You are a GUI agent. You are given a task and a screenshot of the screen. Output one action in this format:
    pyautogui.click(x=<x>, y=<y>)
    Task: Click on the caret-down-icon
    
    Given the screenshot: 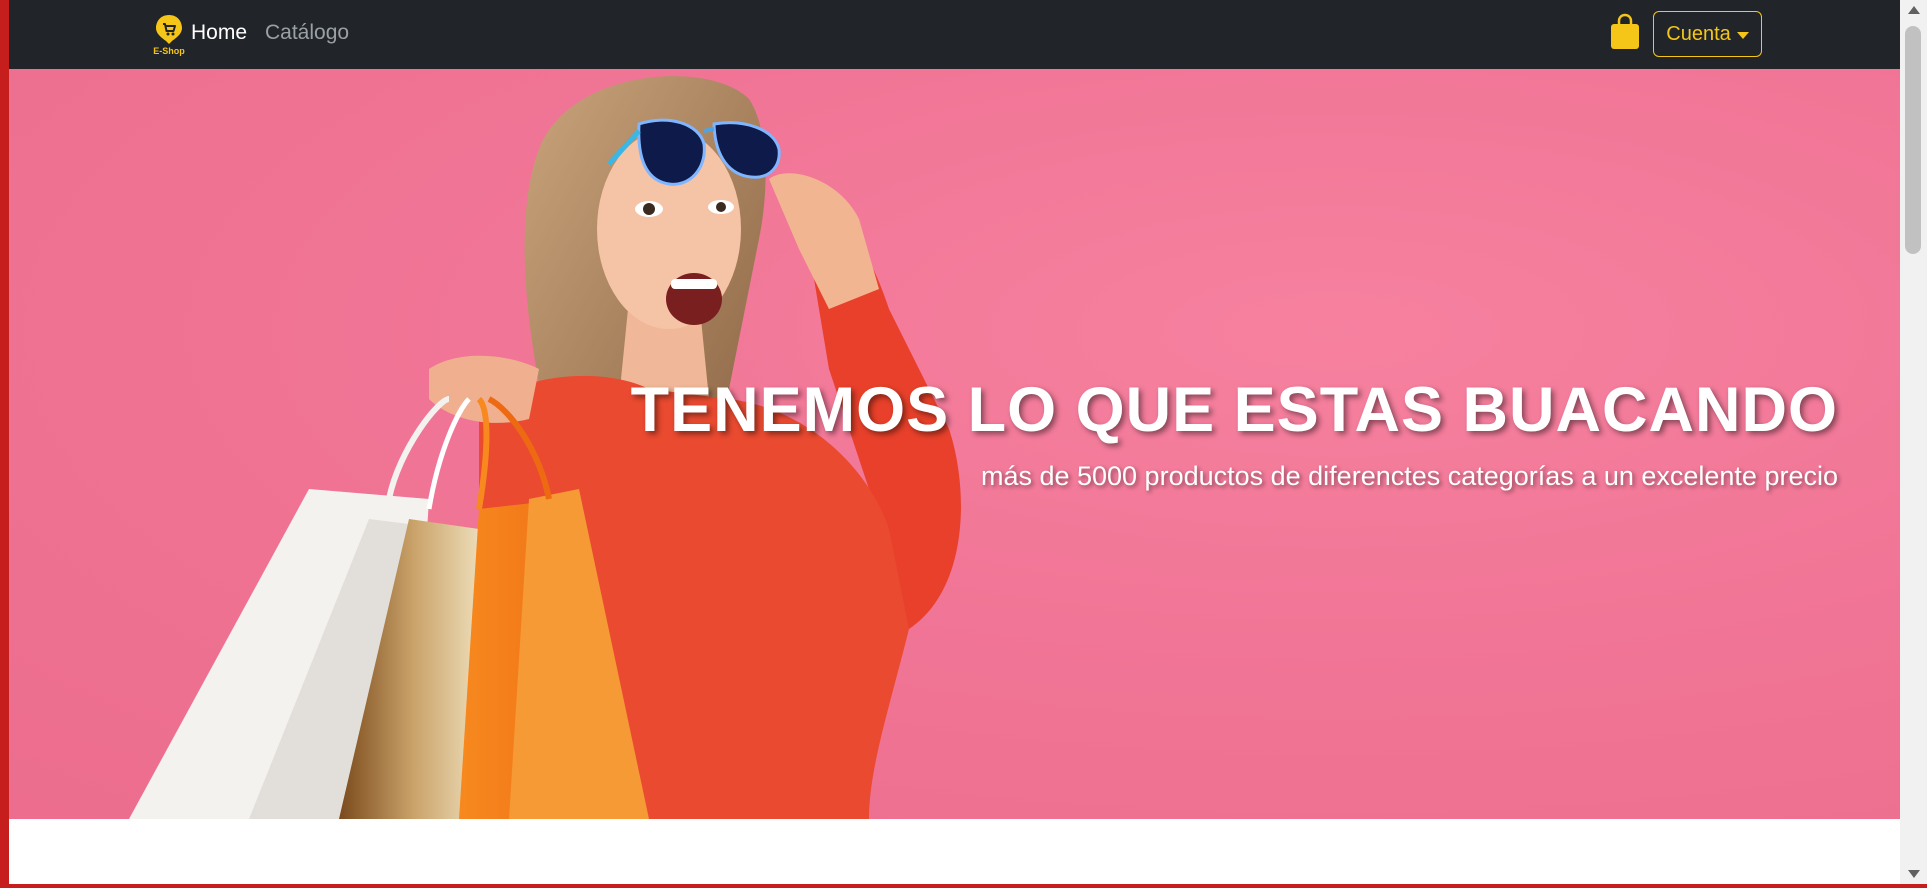 What is the action you would take?
    pyautogui.click(x=1742, y=35)
    